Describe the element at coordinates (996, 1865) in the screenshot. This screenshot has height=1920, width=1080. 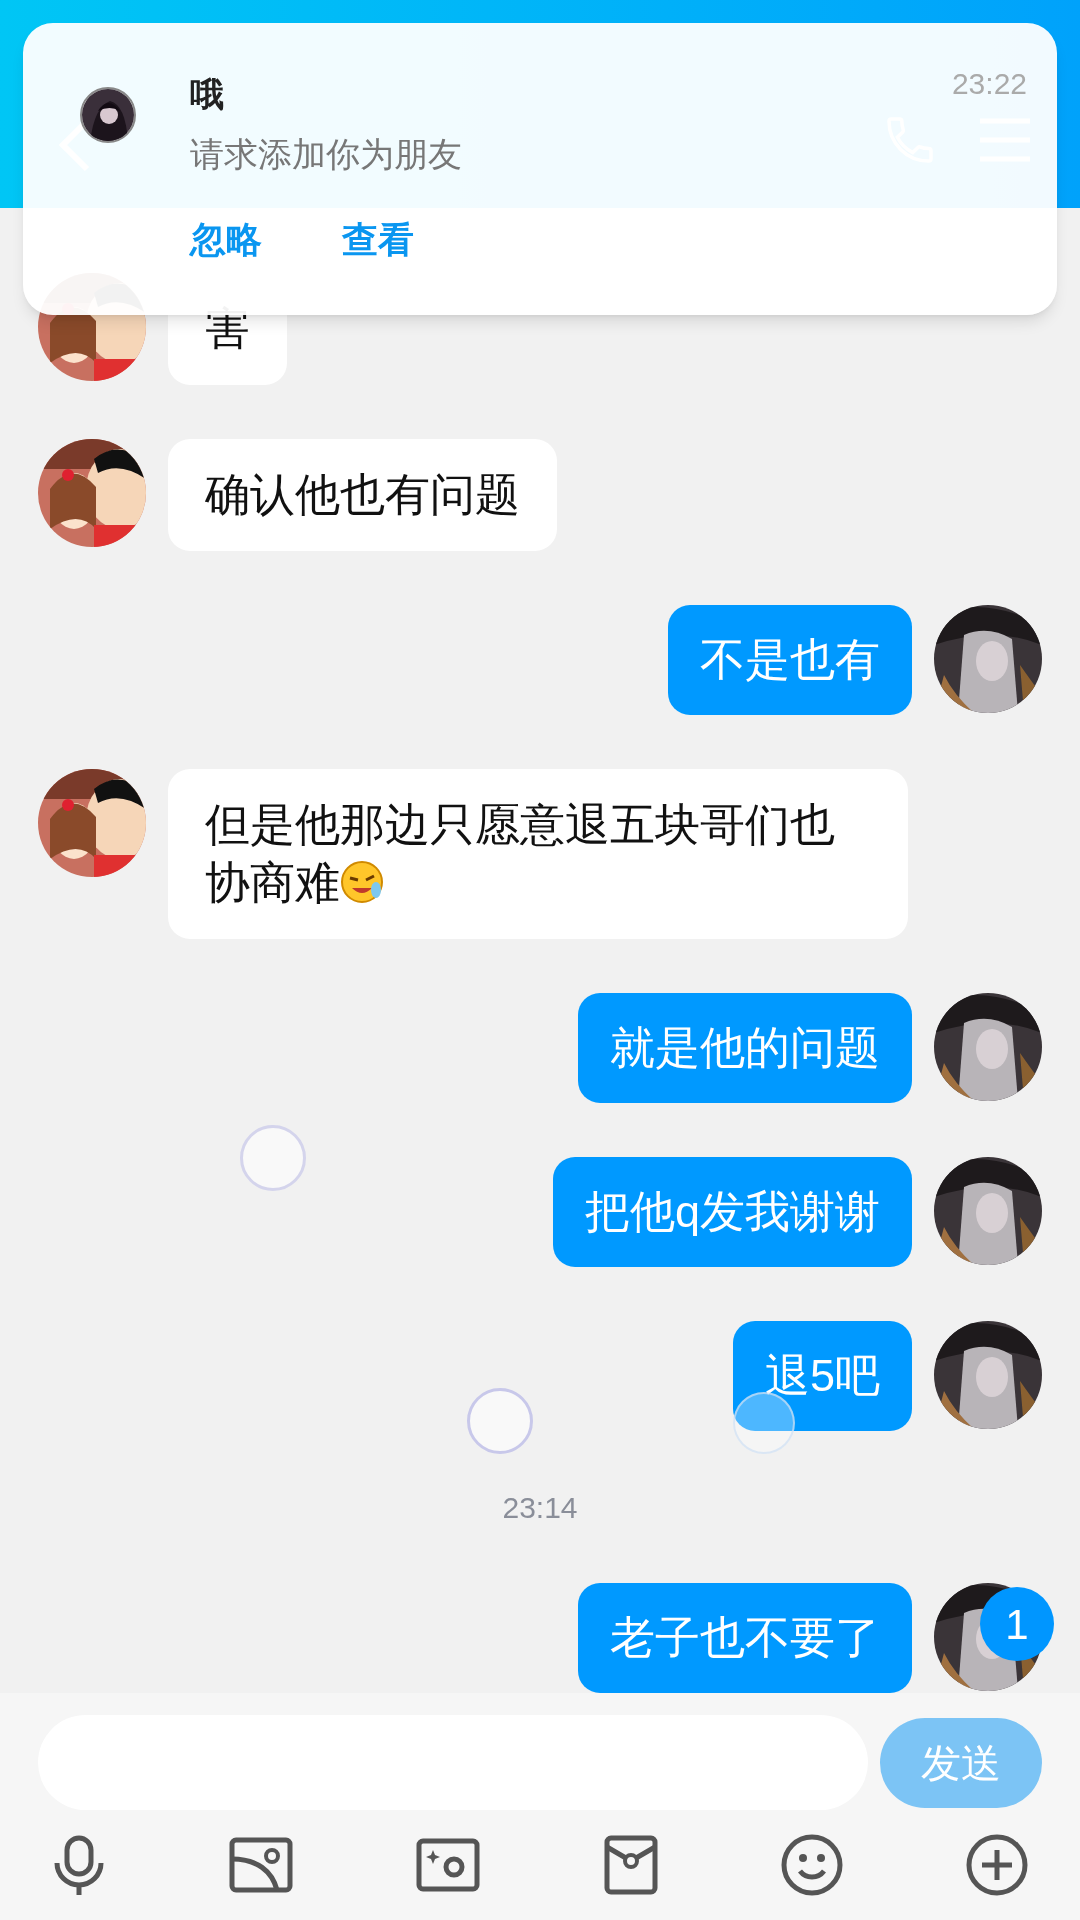
I see `add-icon` at that location.